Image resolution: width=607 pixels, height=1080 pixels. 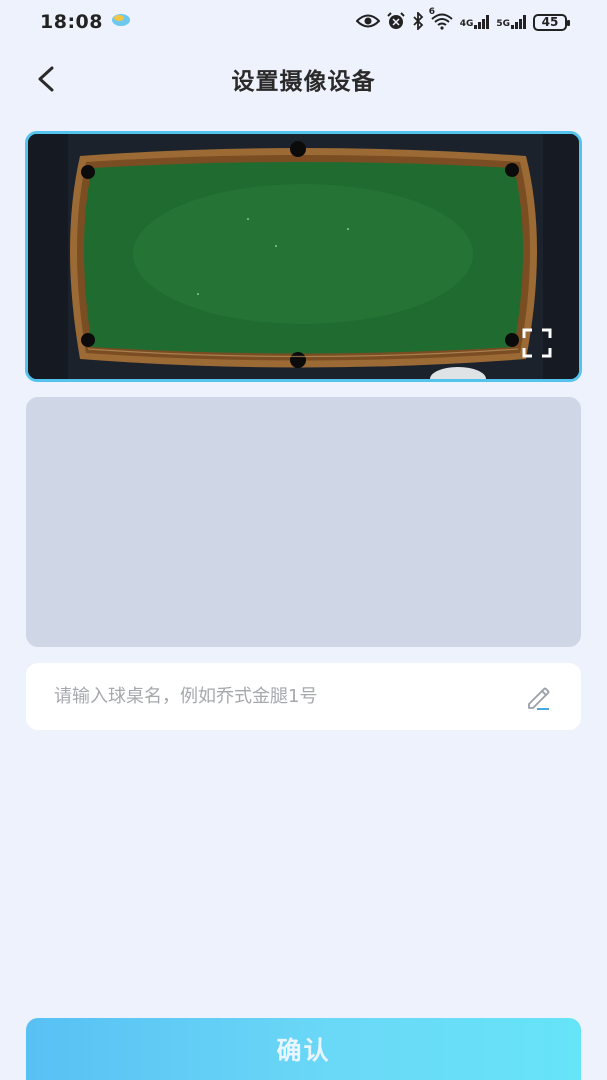 I want to click on battery-level: 45, so click(x=550, y=22).